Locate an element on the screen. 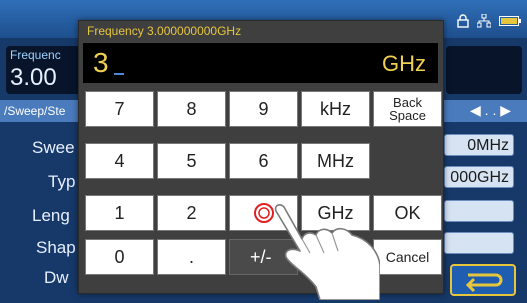  battery-icon is located at coordinates (510, 21).